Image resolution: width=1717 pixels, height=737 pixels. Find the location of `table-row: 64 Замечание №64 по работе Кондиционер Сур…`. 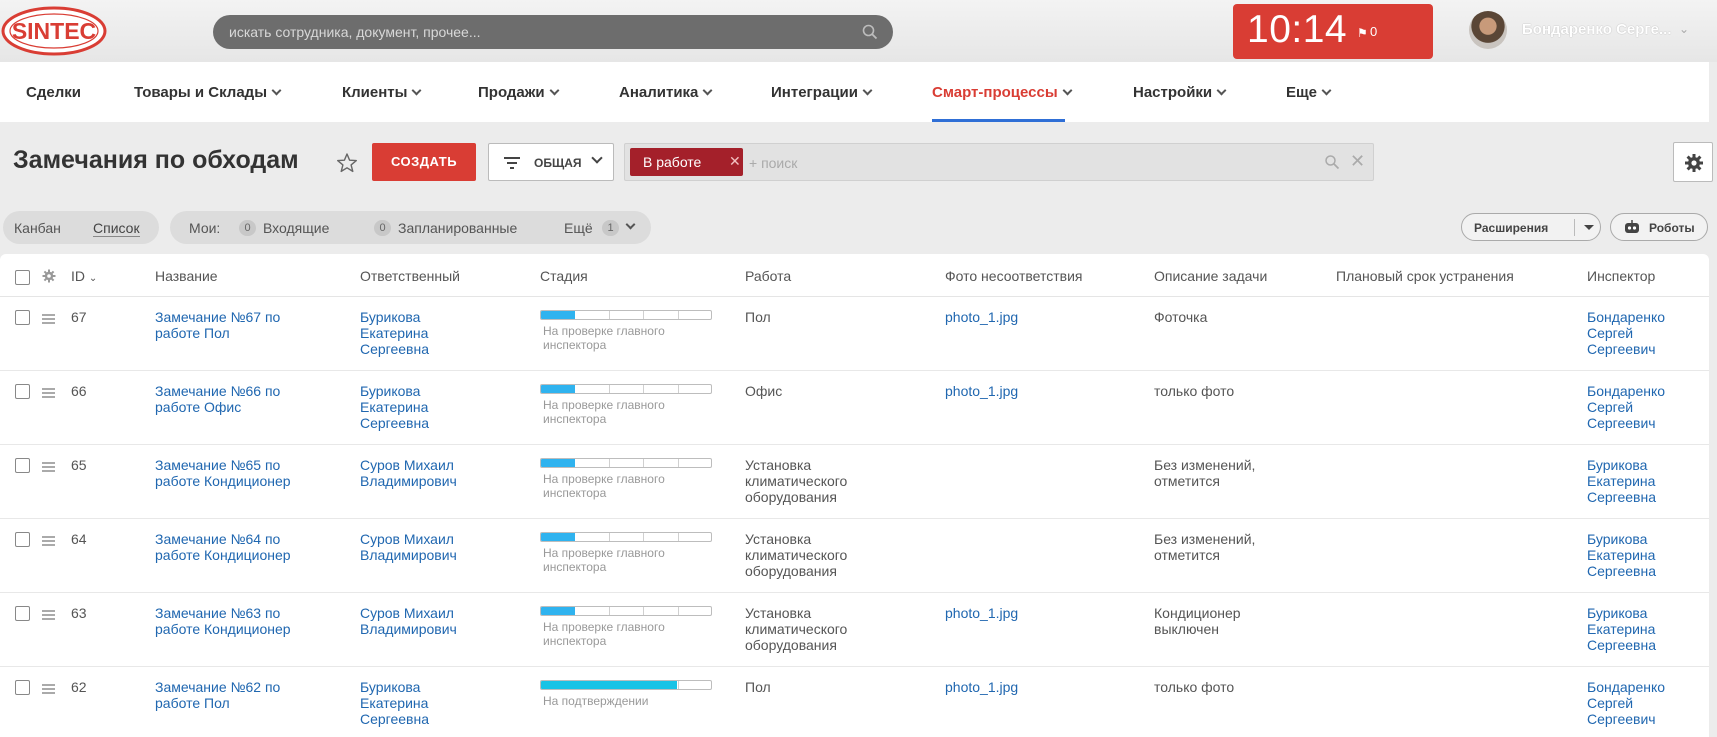

table-row: 64 Замечание №64 по работе Кондиционер Сур… is located at coordinates (854, 556).